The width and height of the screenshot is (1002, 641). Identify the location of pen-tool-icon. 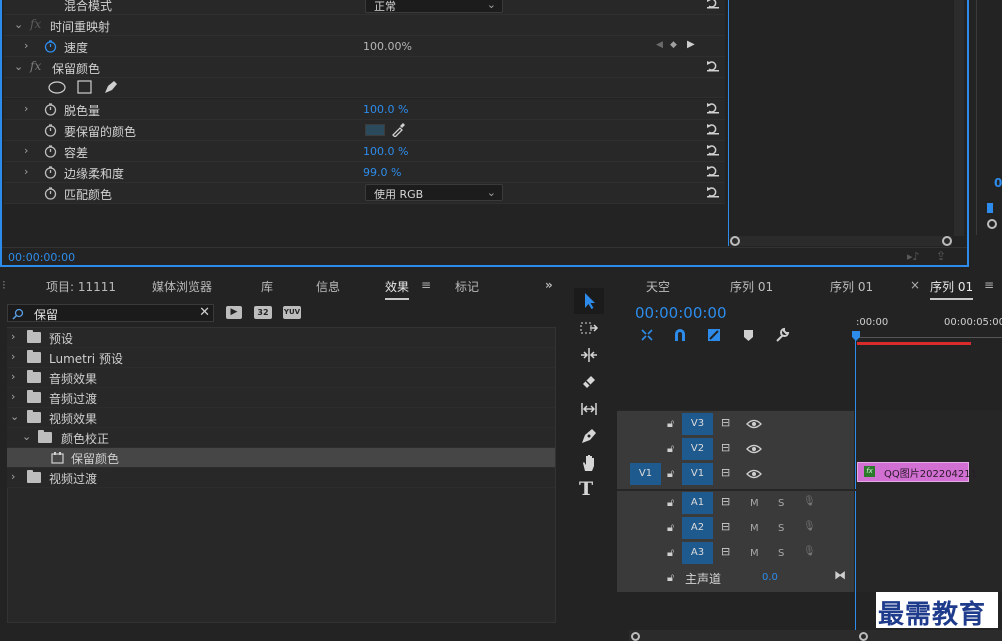
(589, 436).